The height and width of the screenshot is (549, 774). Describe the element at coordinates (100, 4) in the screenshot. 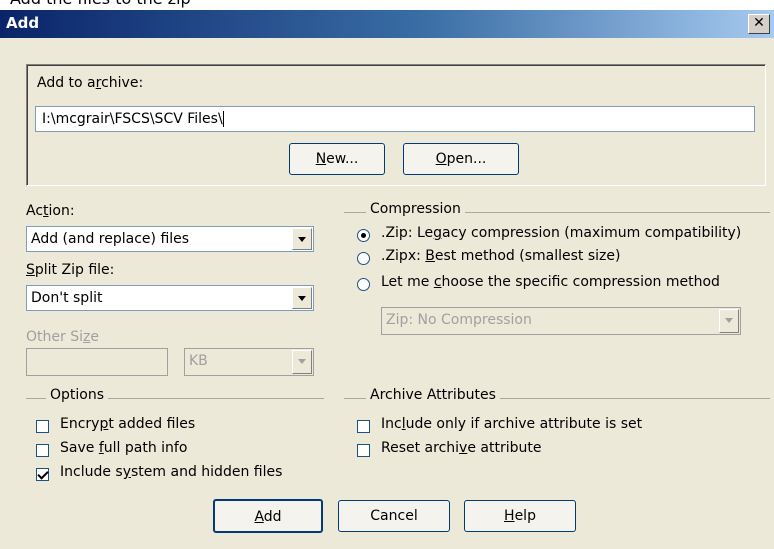

I see `window-title-partial-text: Add the files to the zip` at that location.